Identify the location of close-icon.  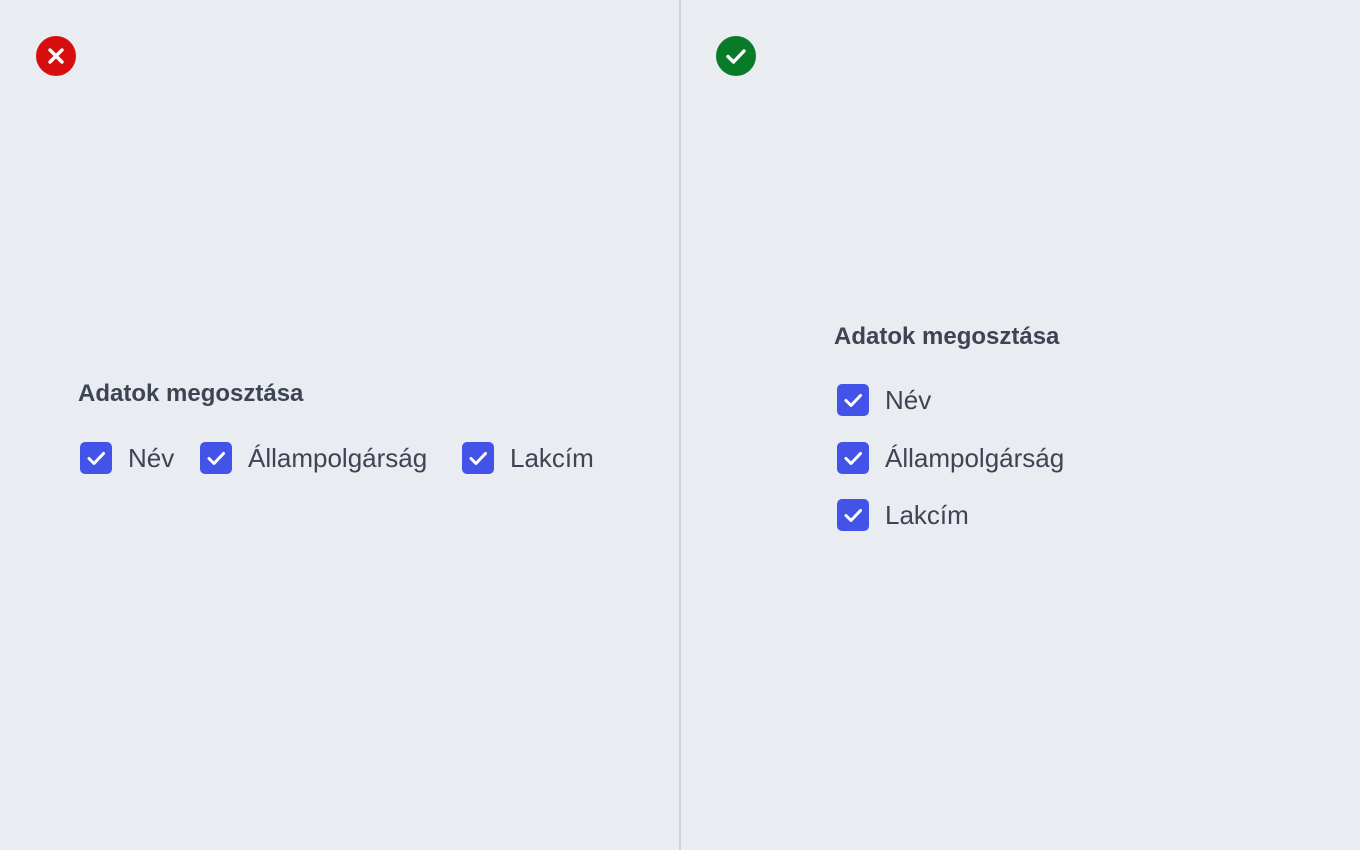
(56, 56).